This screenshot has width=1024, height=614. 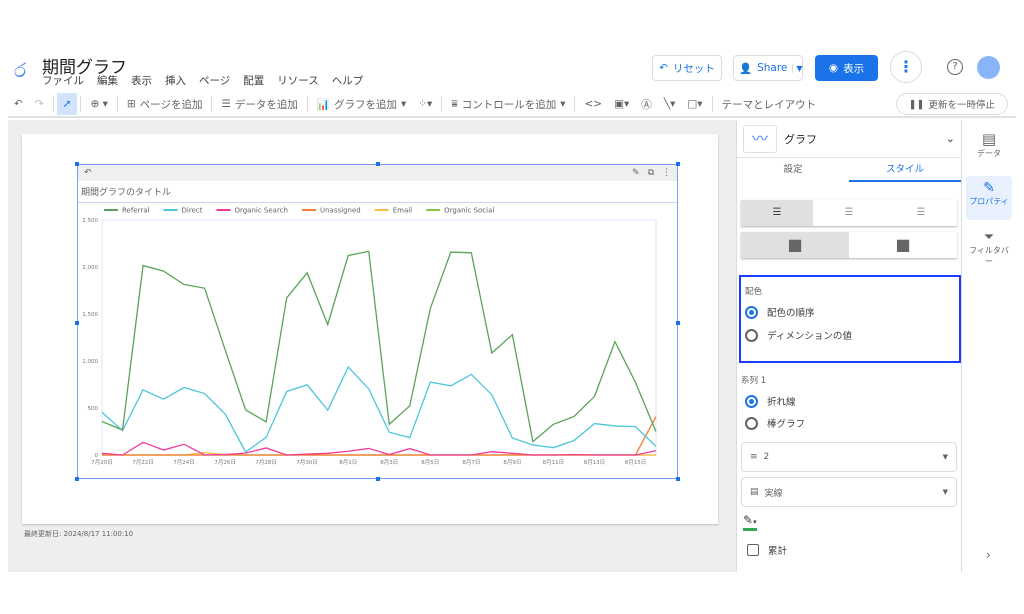 I want to click on image-icon: ▣▾, so click(x=621, y=104).